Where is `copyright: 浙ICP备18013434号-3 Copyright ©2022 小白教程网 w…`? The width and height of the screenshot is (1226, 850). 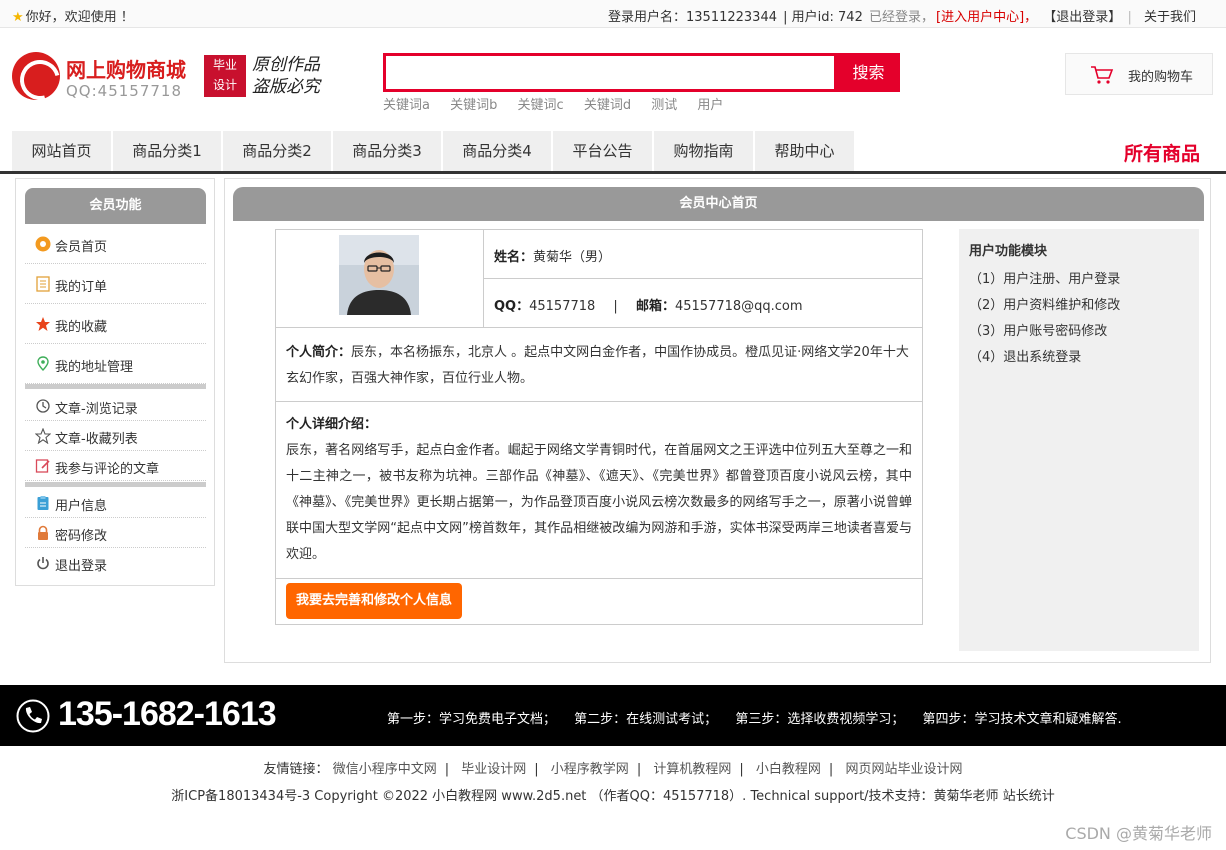
copyright: 浙ICP备18013434号-3 Copyright ©2022 小白教程网 w… is located at coordinates (613, 796).